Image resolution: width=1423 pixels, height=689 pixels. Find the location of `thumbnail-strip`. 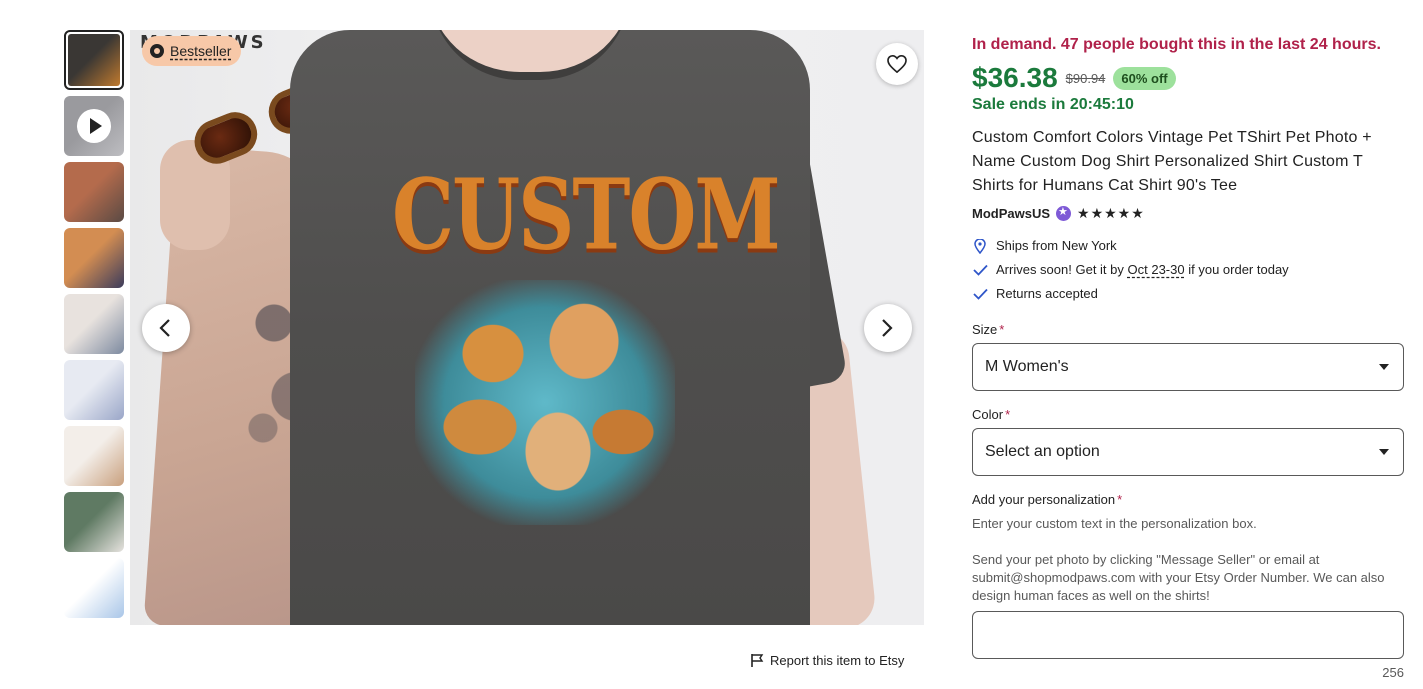

thumbnail-strip is located at coordinates (94, 330).